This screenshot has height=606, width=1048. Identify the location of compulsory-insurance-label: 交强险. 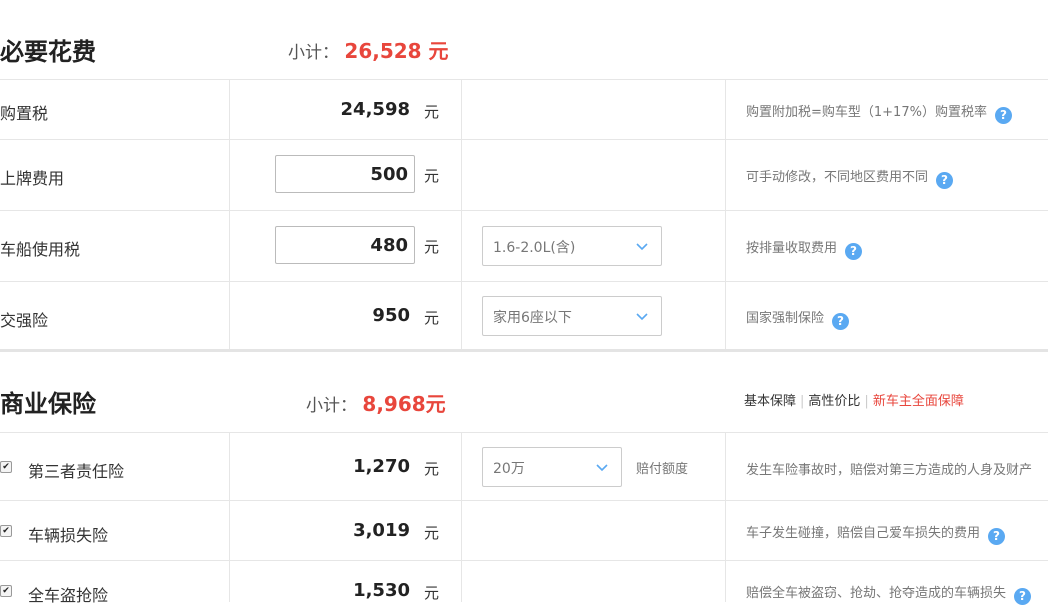
(24, 320).